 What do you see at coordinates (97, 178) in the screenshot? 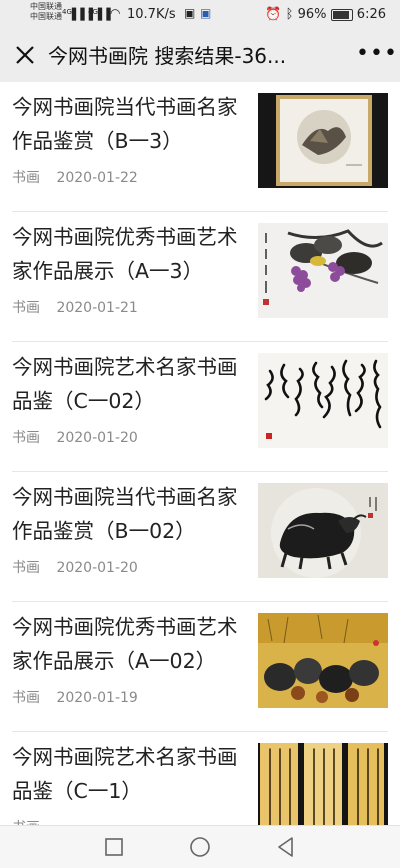
I see `result-date: 2020-01-22` at bounding box center [97, 178].